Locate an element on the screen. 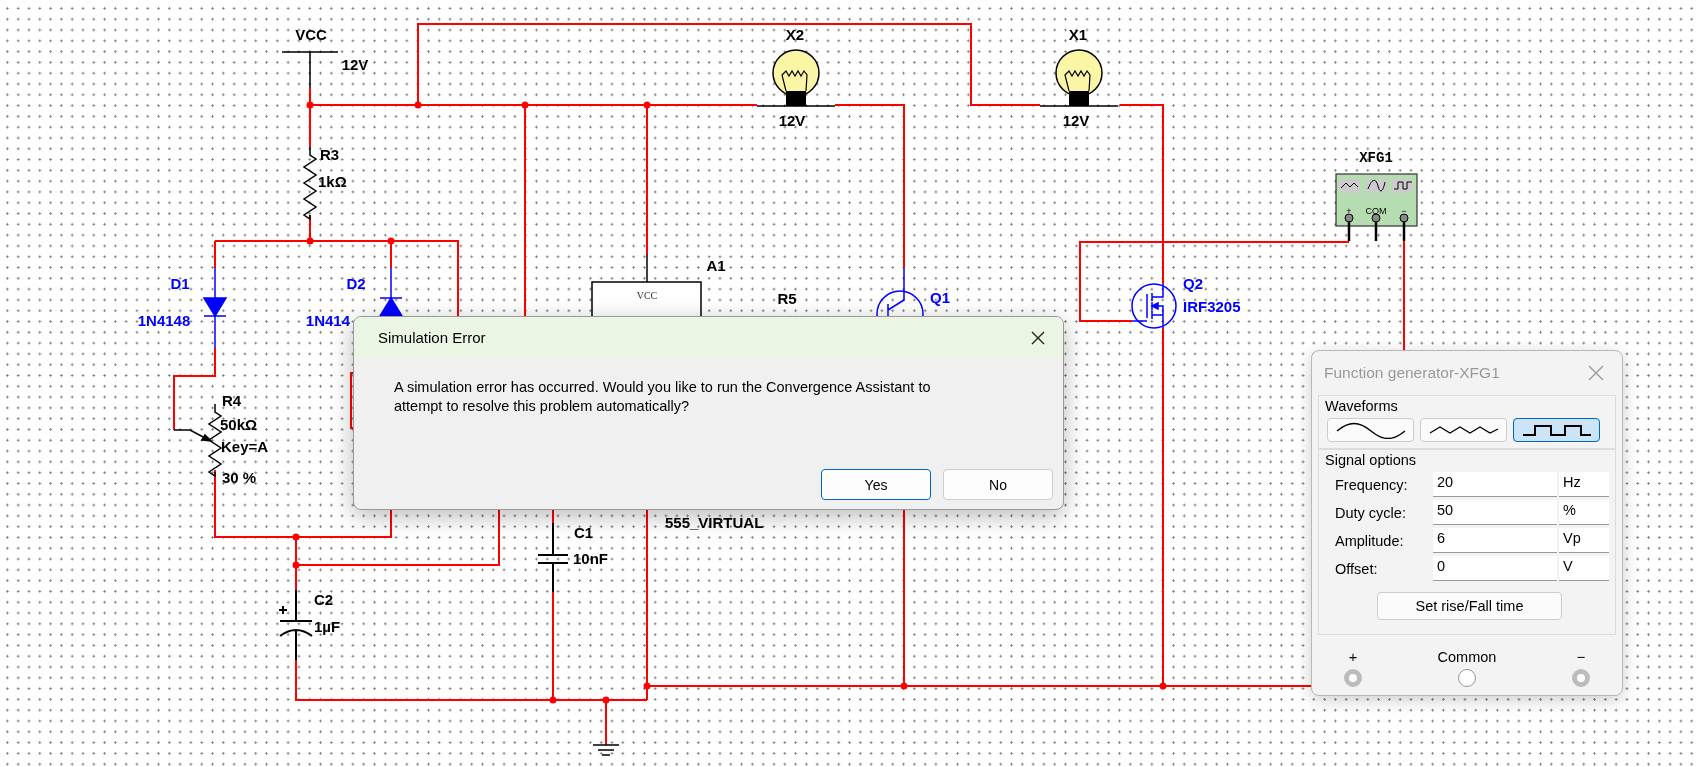 This screenshot has width=1697, height=767. value-label: 1N4148 is located at coordinates (164, 320).